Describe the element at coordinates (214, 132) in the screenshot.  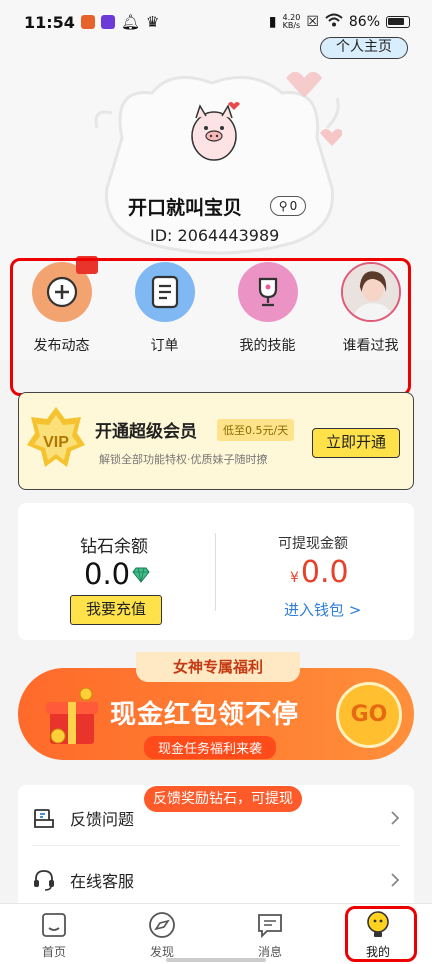
I see `user-avatar` at that location.